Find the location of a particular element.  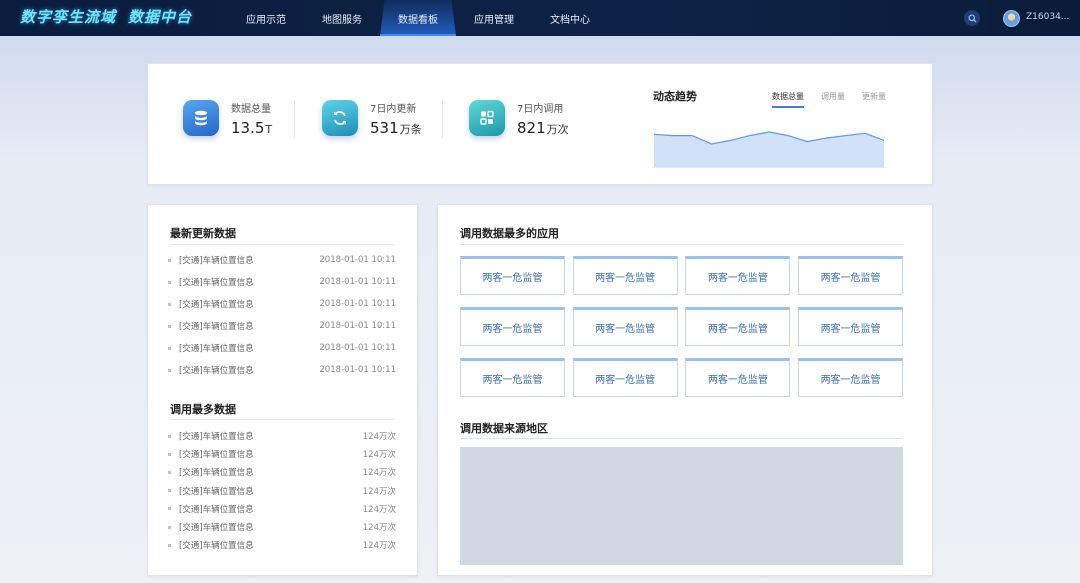

nav-item-app-management: 应用管理 is located at coordinates (494, 18).